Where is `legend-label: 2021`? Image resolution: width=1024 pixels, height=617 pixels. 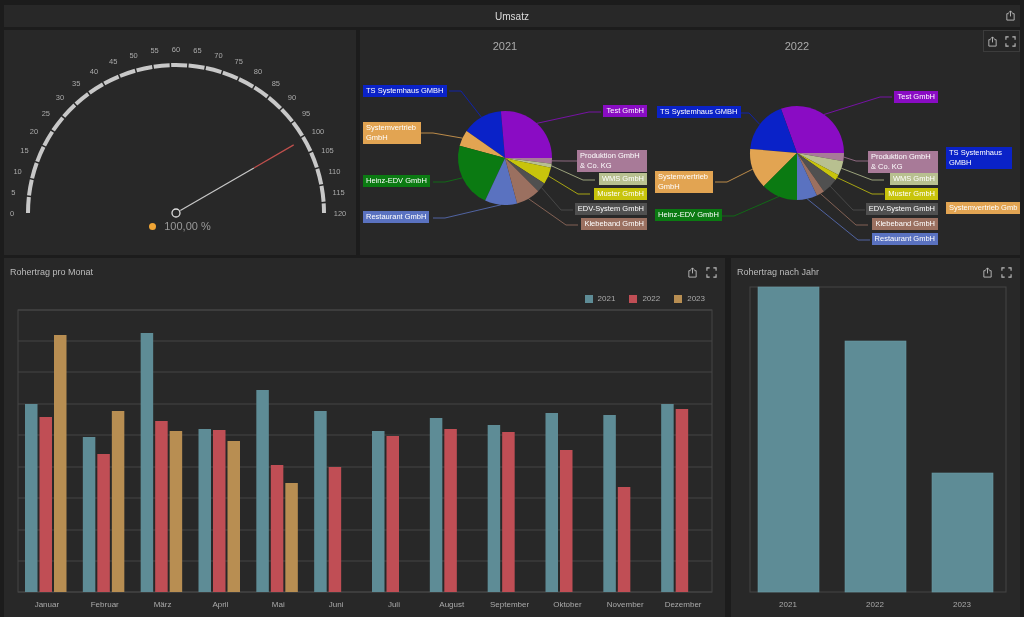 legend-label: 2021 is located at coordinates (606, 298).